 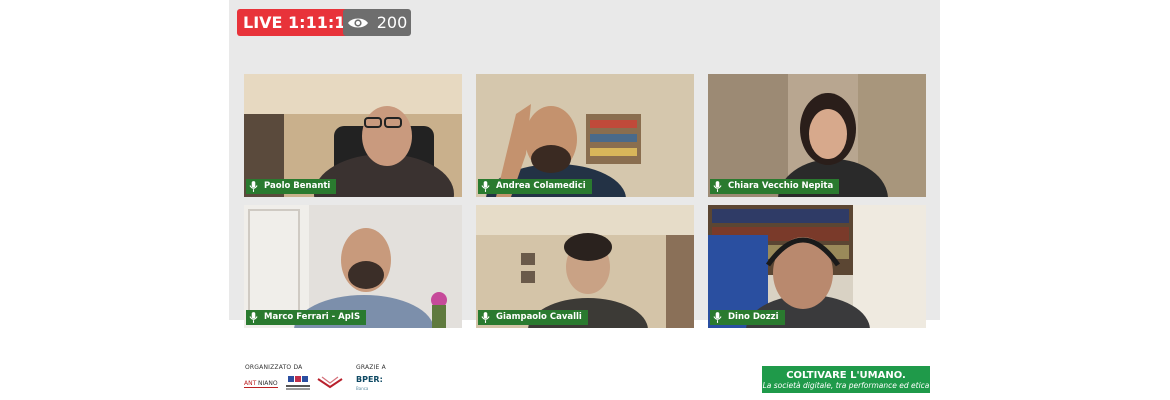 I want to click on viewer-count-badge: 200, so click(x=377, y=22).